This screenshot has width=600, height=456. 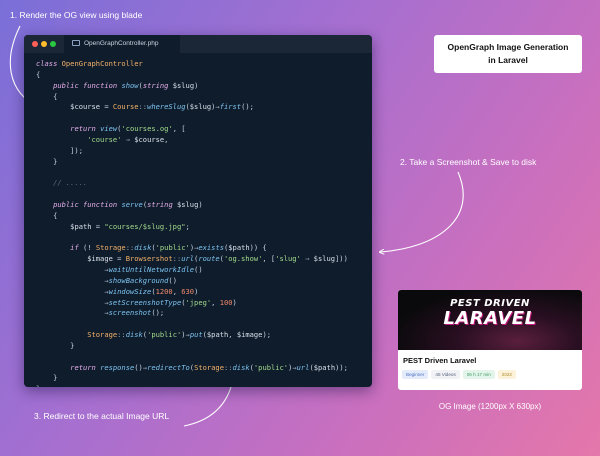 I want to click on file-icon, so click(x=76, y=43).